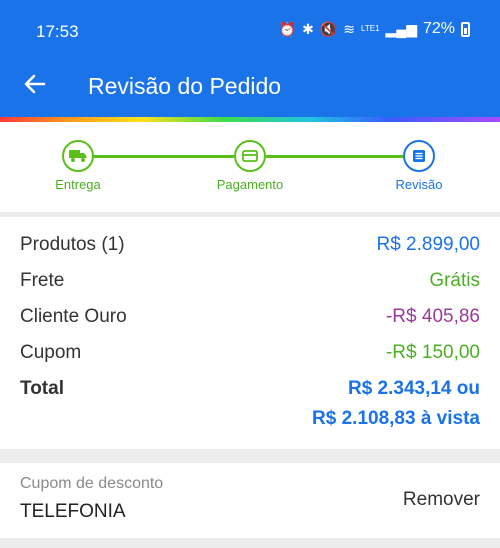  I want to click on summary-label: Cupom, so click(51, 352).